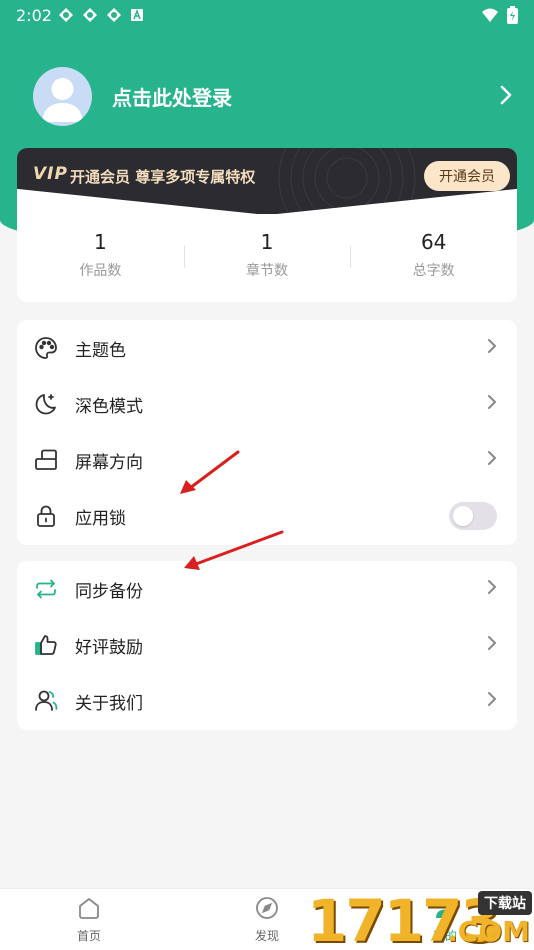 Image resolution: width=534 pixels, height=950 pixels. I want to click on compass-icon, so click(267, 908).